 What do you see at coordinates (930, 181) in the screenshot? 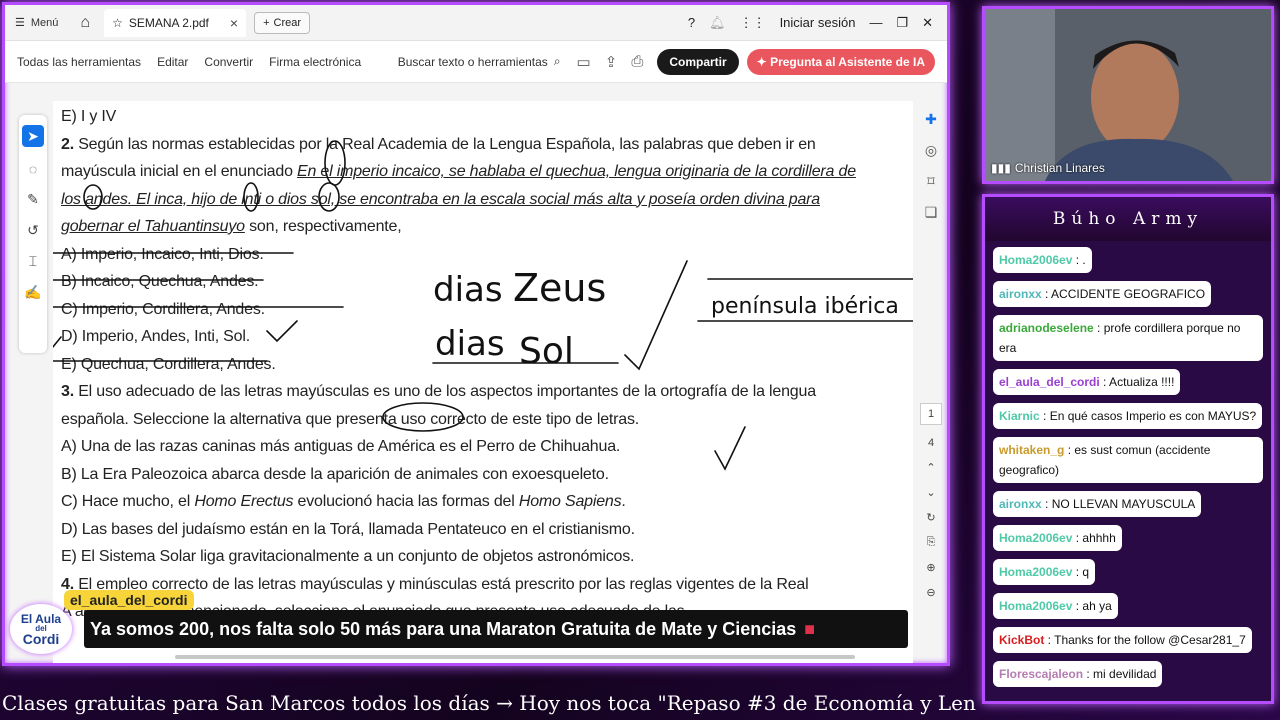
I see `bookmark-icon: ⌑` at bounding box center [930, 181].